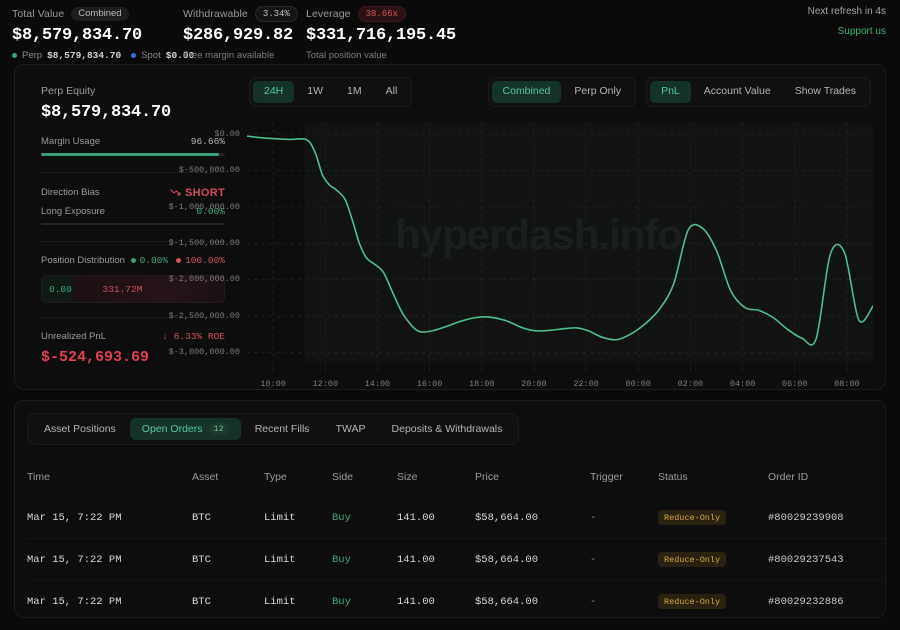 The height and width of the screenshot is (630, 900). Describe the element at coordinates (826, 559) in the screenshot. I see `cell-order-id: #80029237543` at that location.